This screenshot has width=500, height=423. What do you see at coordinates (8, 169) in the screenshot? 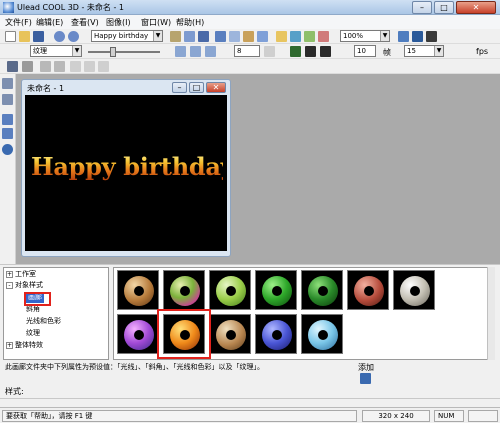
I see `left-toolbox` at bounding box center [8, 169].